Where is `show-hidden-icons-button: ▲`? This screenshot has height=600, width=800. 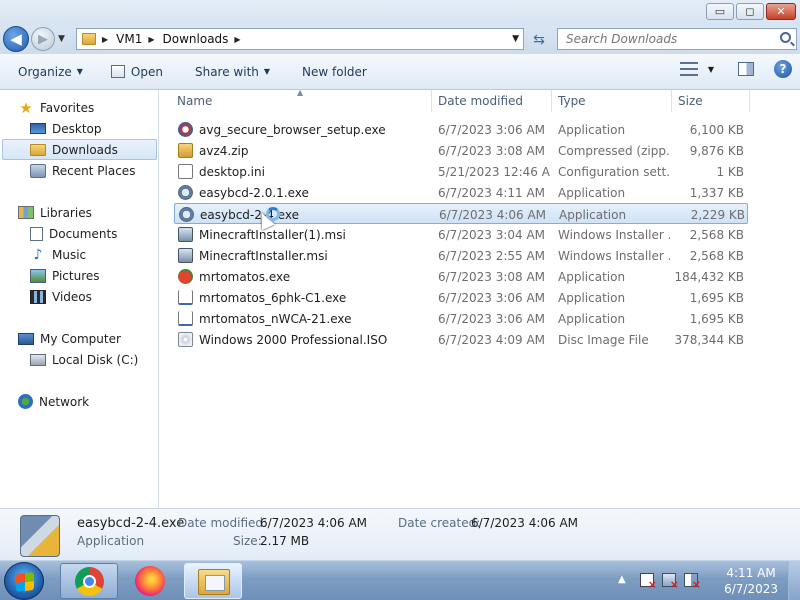
show-hidden-icons-button: ▲ is located at coordinates (622, 579).